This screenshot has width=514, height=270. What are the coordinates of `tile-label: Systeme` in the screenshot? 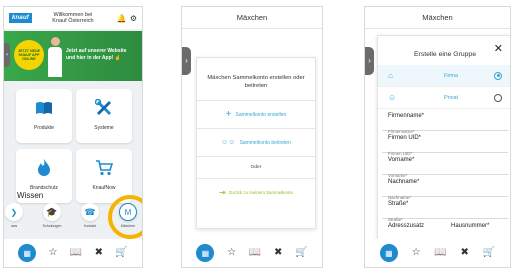 It's located at (104, 128).